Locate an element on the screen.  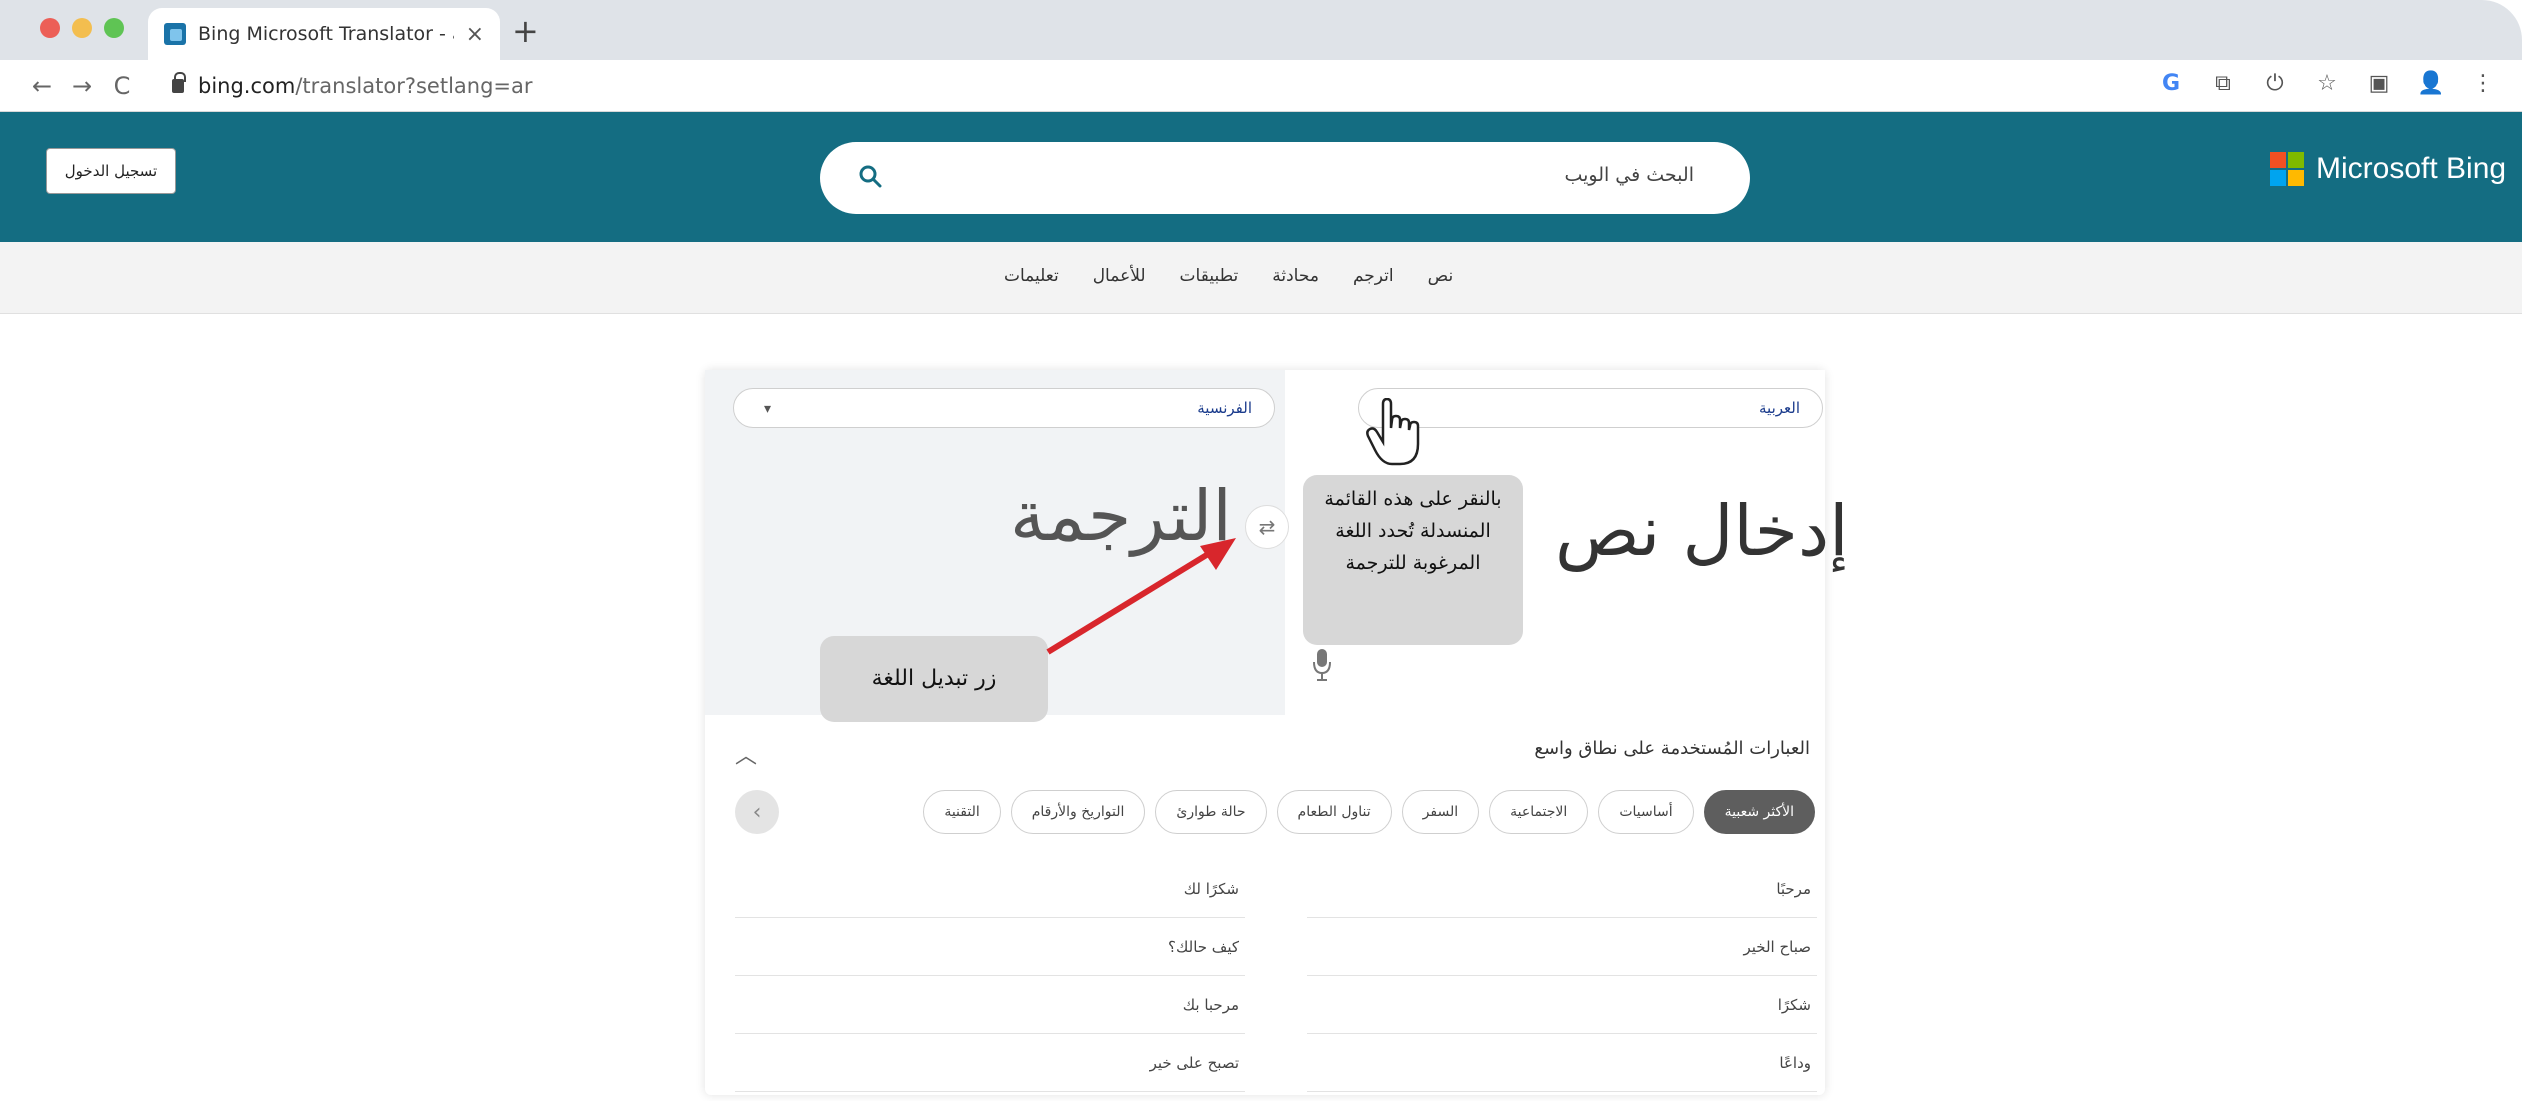
phrase-item: مرحبًا is located at coordinates (1562, 889).